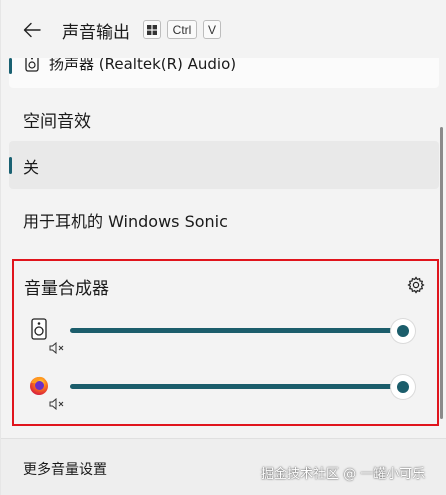 The height and width of the screenshot is (495, 446). Describe the element at coordinates (223, 466) in the screenshot. I see `flyout-footer: 更多音量设置 掘金技术社区 @ 一罐小可乐` at that location.